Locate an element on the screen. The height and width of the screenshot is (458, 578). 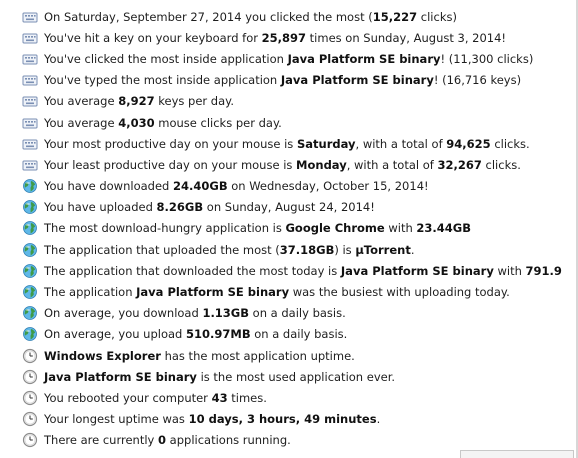
stat-value: µTorrent is located at coordinates (383, 249).